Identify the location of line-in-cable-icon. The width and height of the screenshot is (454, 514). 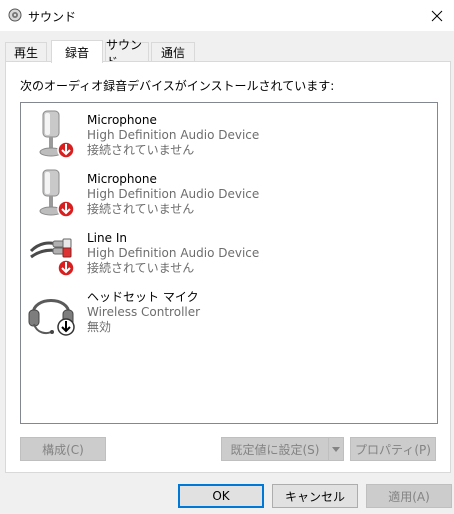
(53, 253).